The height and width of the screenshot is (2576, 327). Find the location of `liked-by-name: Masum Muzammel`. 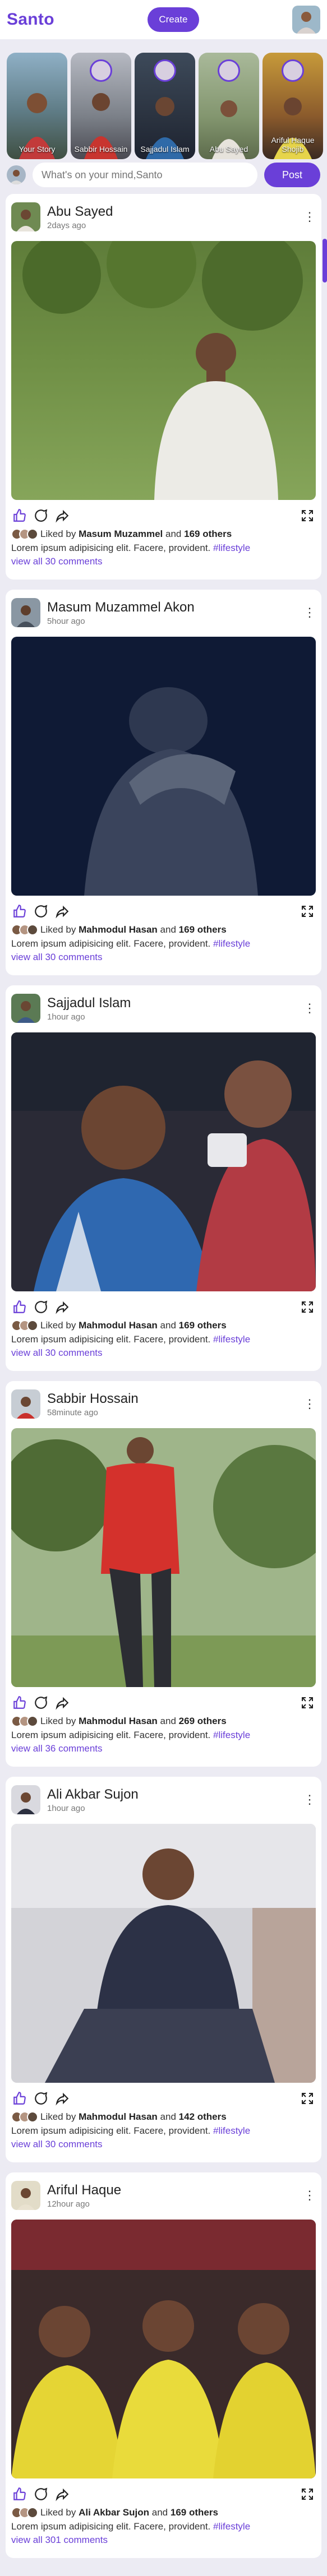

liked-by-name: Masum Muzammel is located at coordinates (121, 534).